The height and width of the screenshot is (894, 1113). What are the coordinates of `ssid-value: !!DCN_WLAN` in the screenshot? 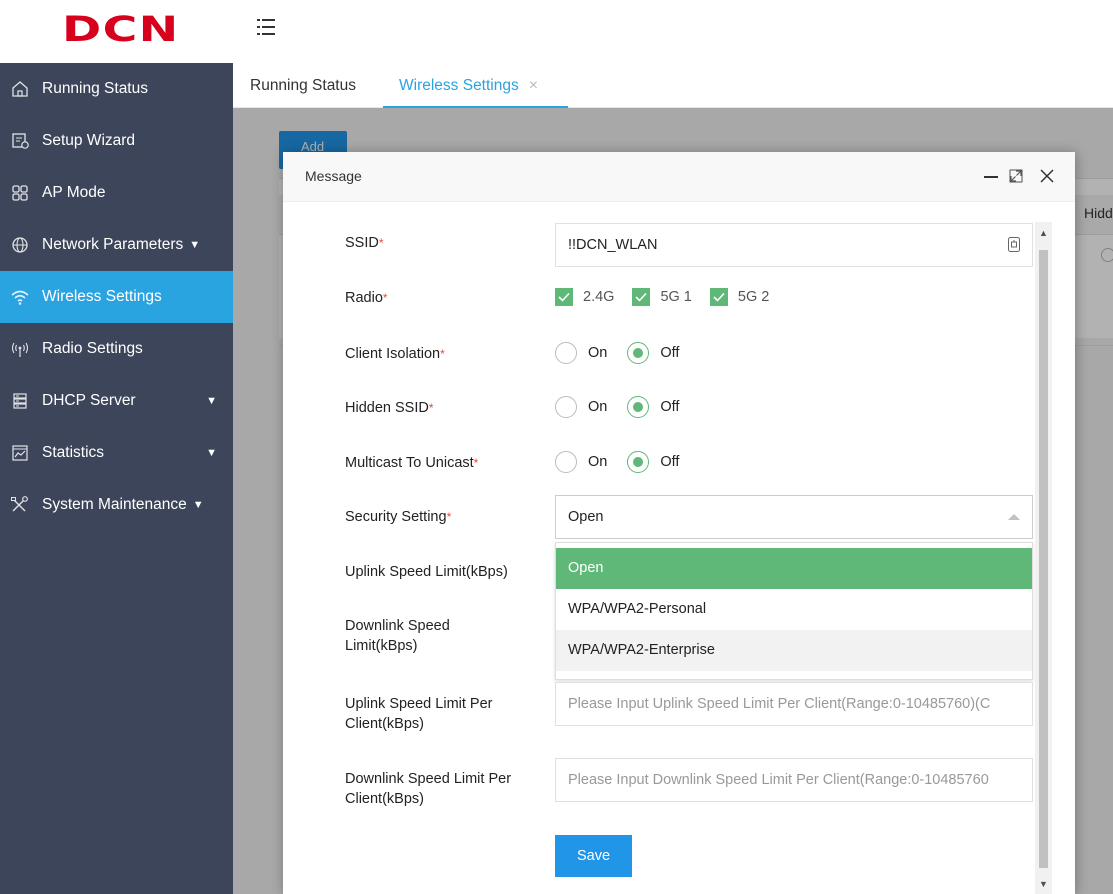 It's located at (613, 245).